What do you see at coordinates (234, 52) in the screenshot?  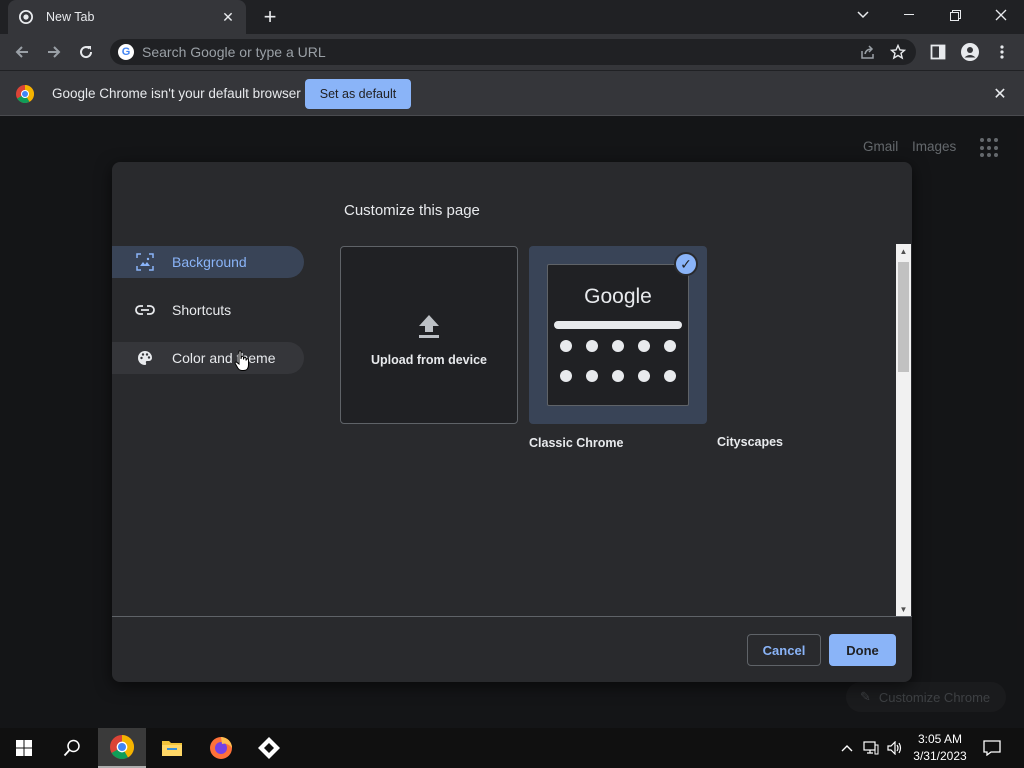 I see `omnibox-placeholder: Search Google or type a URL` at bounding box center [234, 52].